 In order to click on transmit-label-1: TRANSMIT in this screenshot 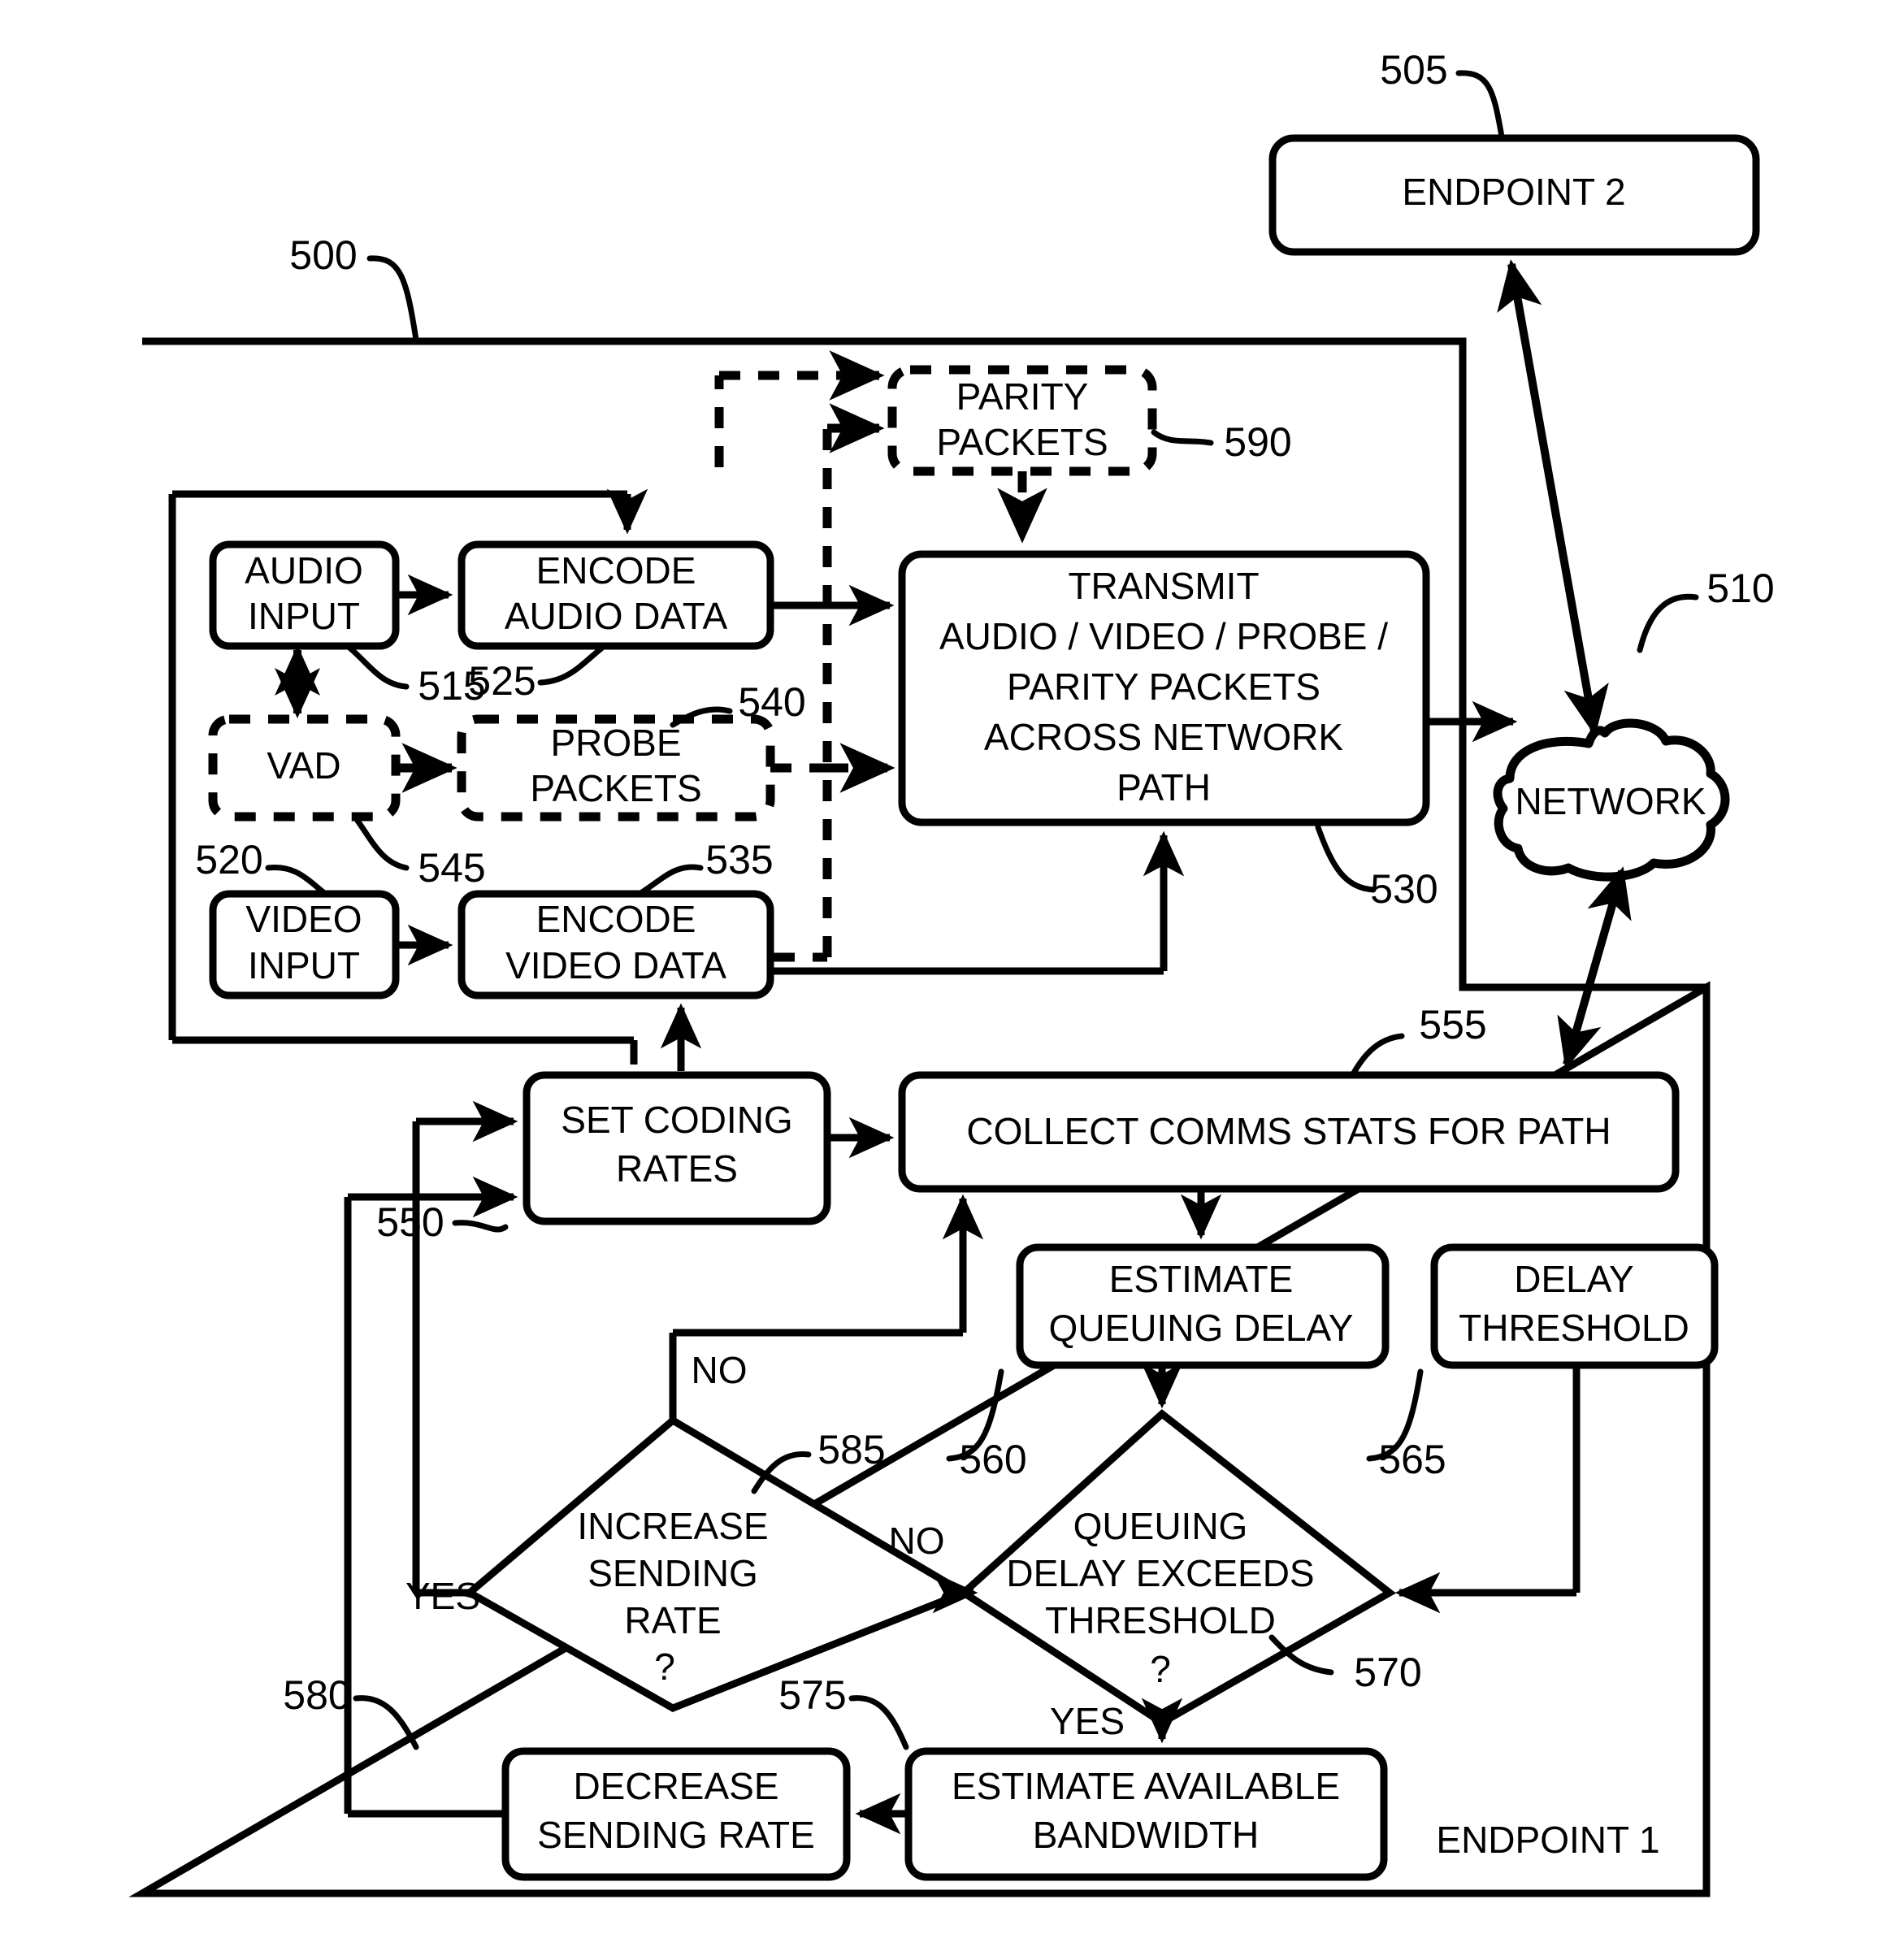, I will do `click(1163, 586)`.